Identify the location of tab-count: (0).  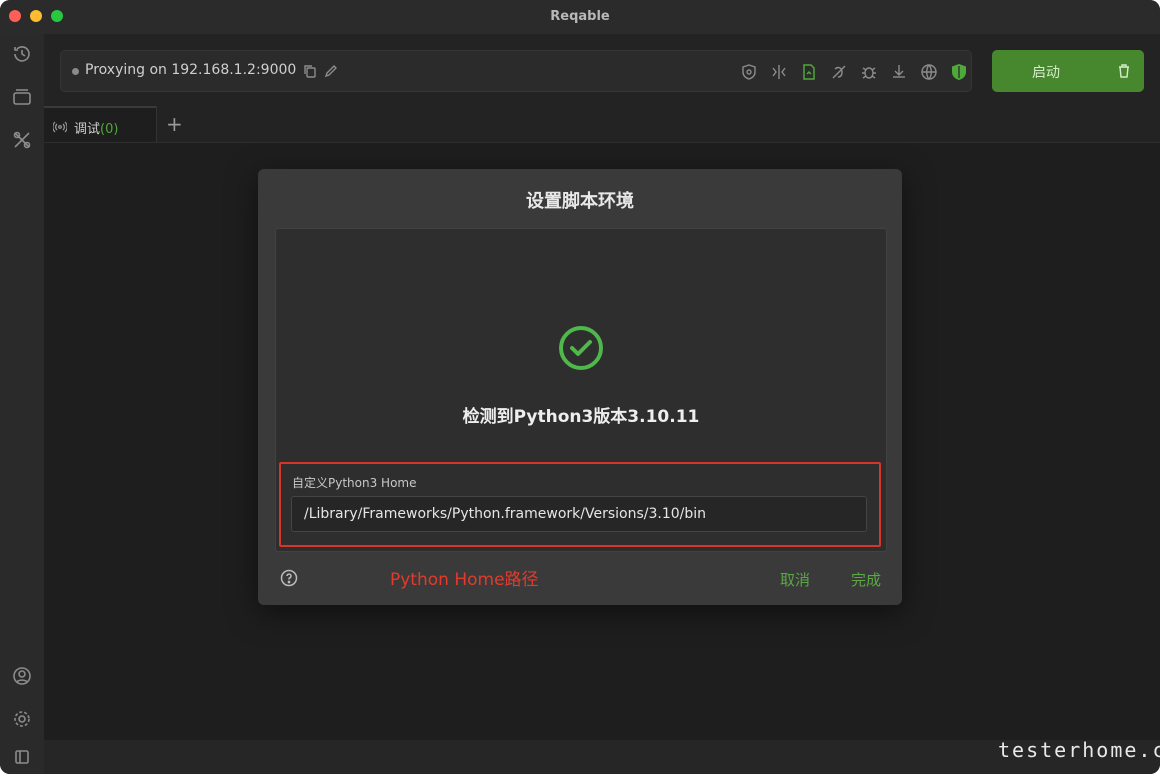
(109, 129).